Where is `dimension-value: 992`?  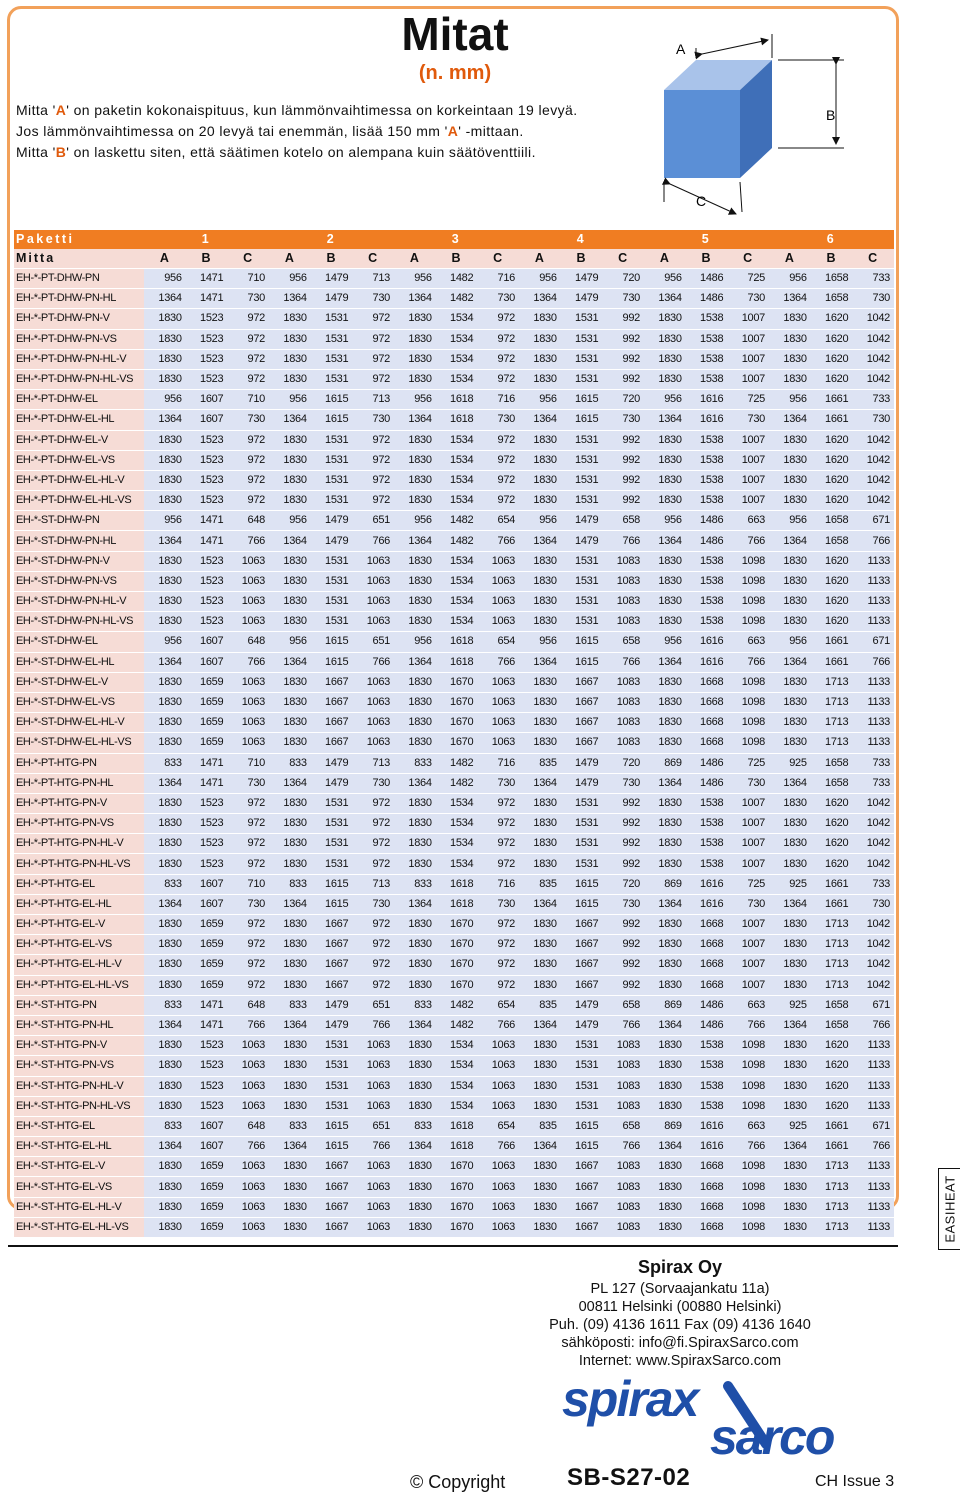 dimension-value: 992 is located at coordinates (623, 864).